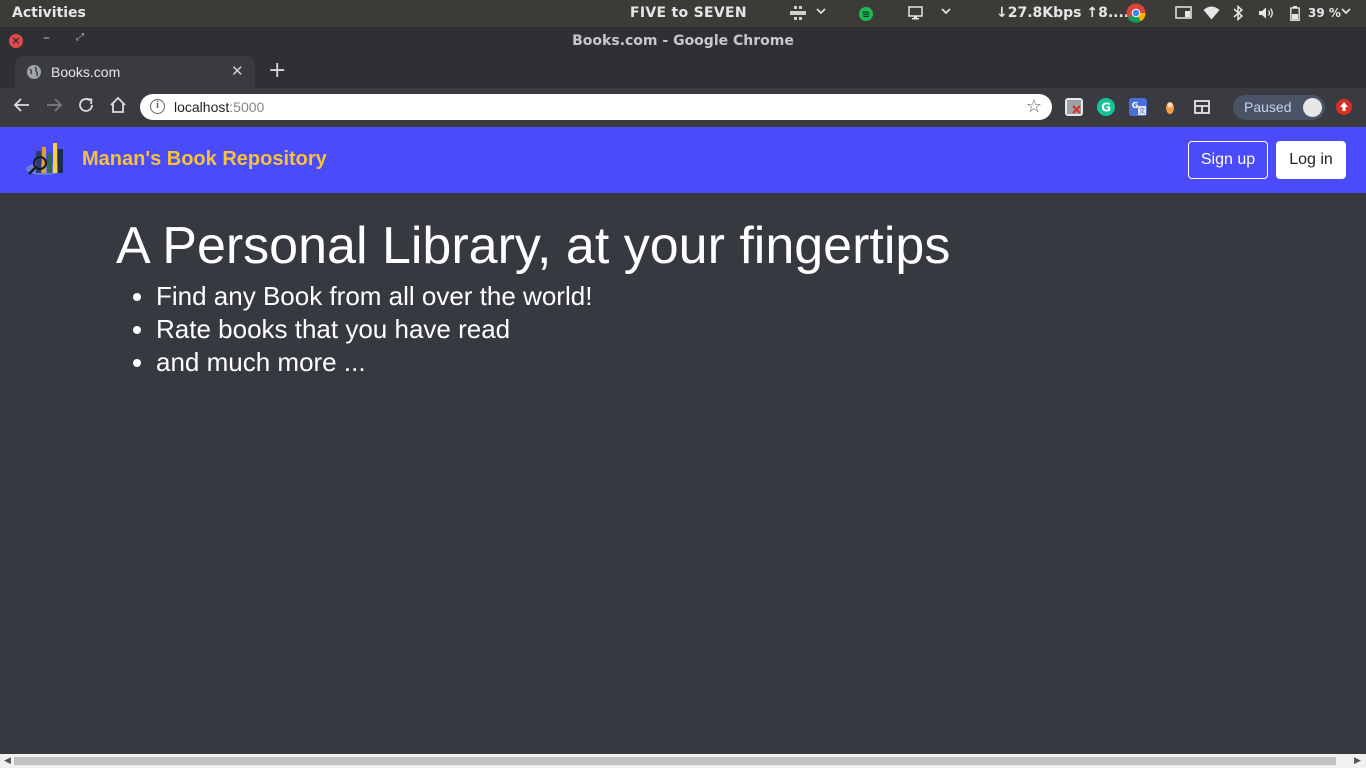  What do you see at coordinates (1202, 107) in the screenshot?
I see `extension-grid-icon` at bounding box center [1202, 107].